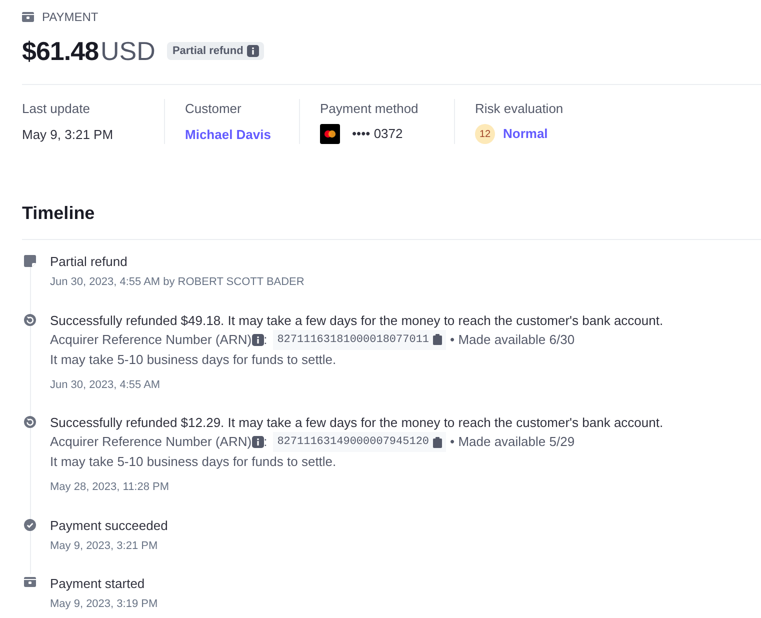 The image size is (761, 618). What do you see at coordinates (104, 546) in the screenshot?
I see `event-time: May 9, 2023, 3:21 PM` at bounding box center [104, 546].